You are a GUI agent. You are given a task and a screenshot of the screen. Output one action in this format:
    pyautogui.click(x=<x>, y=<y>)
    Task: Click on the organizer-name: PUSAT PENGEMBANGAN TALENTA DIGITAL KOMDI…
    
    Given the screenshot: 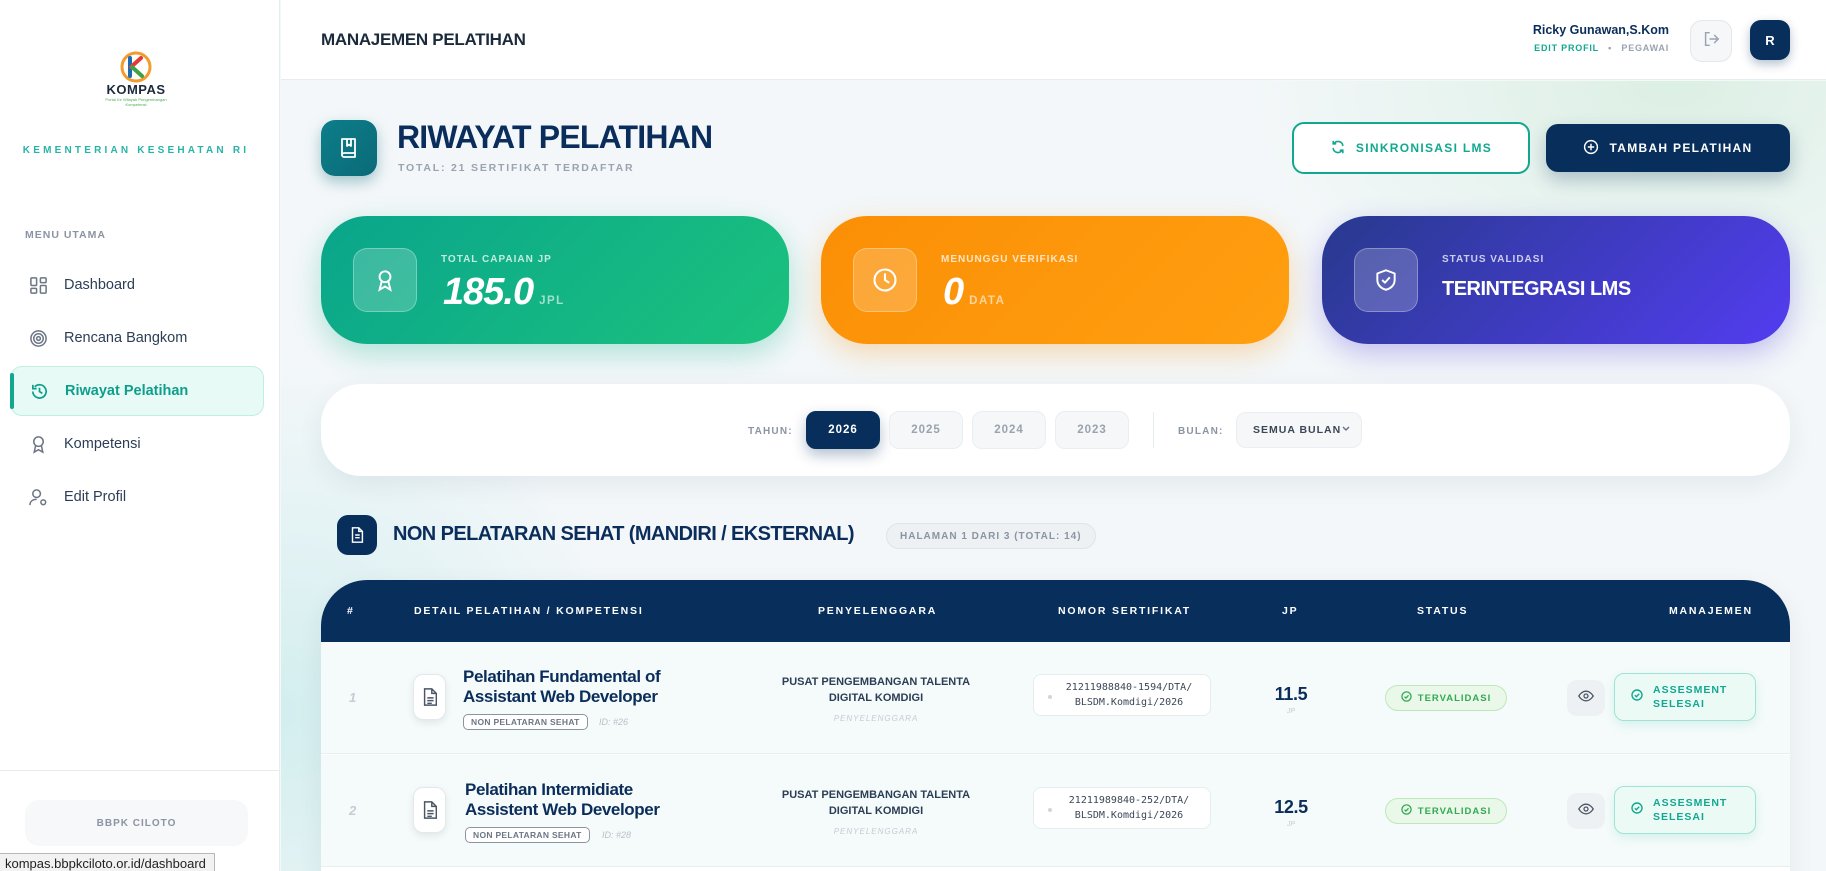 What is the action you would take?
    pyautogui.click(x=876, y=803)
    